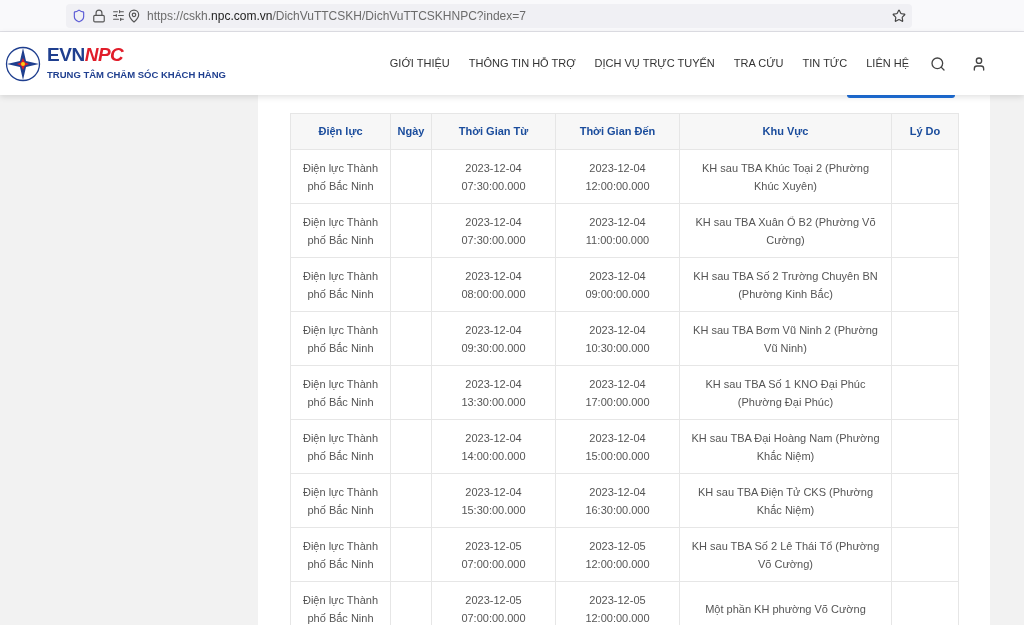 This screenshot has width=1024, height=625. What do you see at coordinates (785, 392) in the screenshot?
I see `table-cell: KH sau TBA Số 1 KNO Đại Phúc (Phường Đại Phúc)` at bounding box center [785, 392].